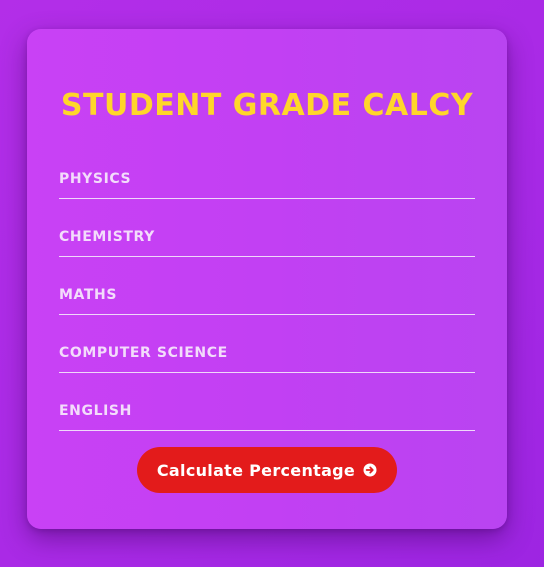 The width and height of the screenshot is (544, 567). I want to click on calculate-percentage-label: Calculate Percentage, so click(256, 470).